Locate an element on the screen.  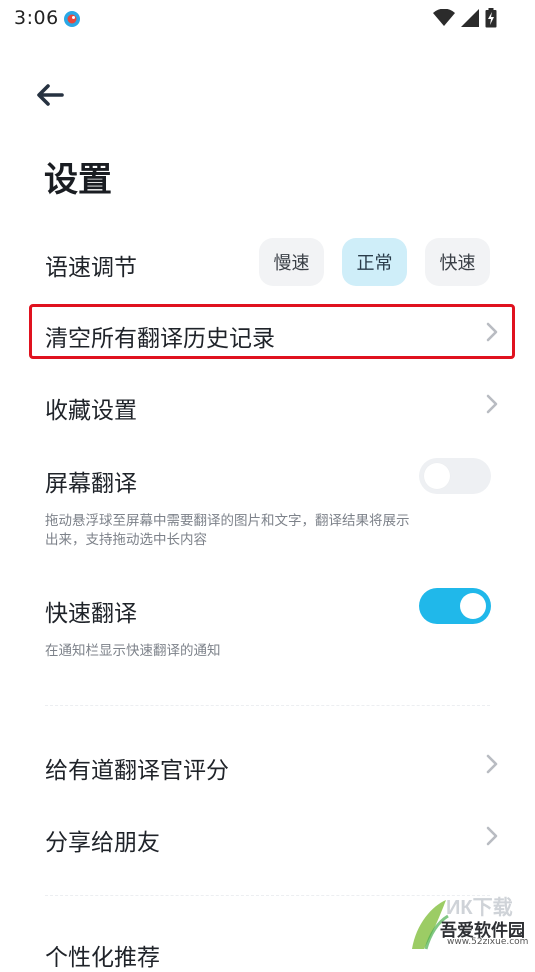
back-button is located at coordinates (50, 95).